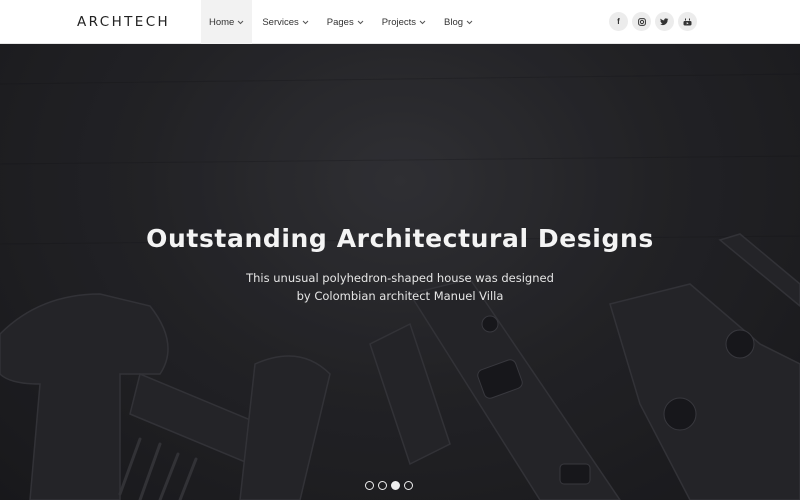 This screenshot has height=500, width=800. Describe the element at coordinates (653, 21) in the screenshot. I see `social-links: f` at that location.